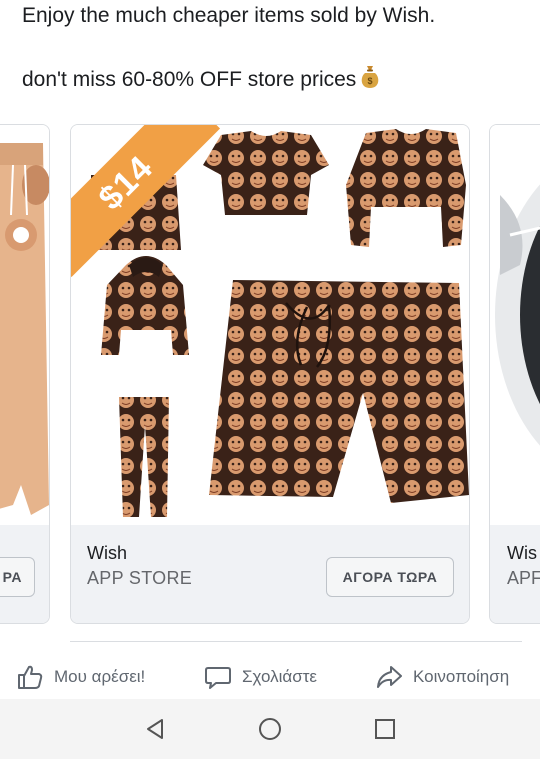  I want to click on carousel-card-previous: ΡΑ, so click(25, 374).